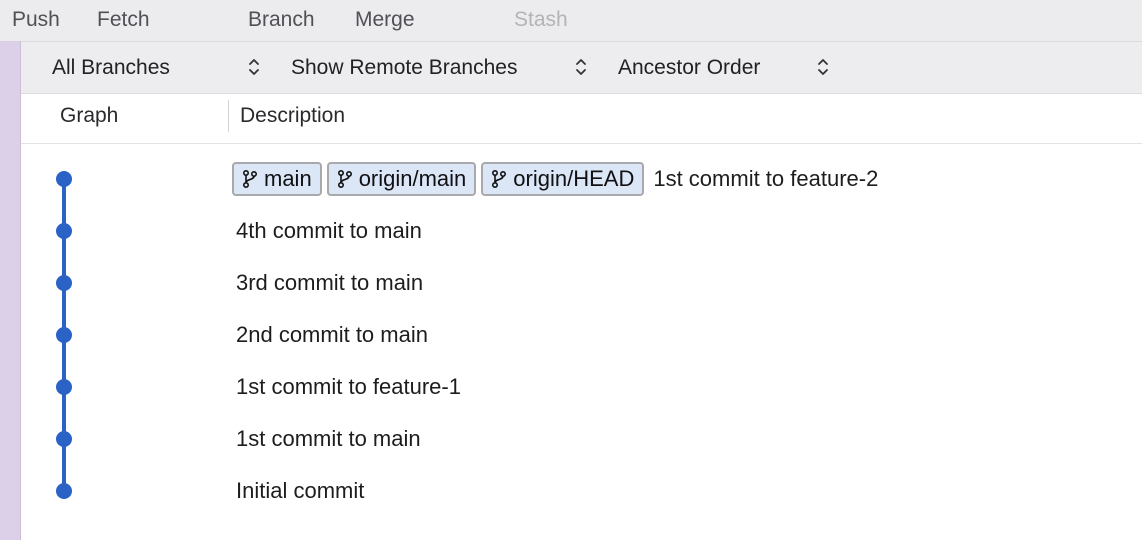 This screenshot has width=1142, height=540. Describe the element at coordinates (574, 178) in the screenshot. I see `branch-badge-label: origin/HEAD` at that location.